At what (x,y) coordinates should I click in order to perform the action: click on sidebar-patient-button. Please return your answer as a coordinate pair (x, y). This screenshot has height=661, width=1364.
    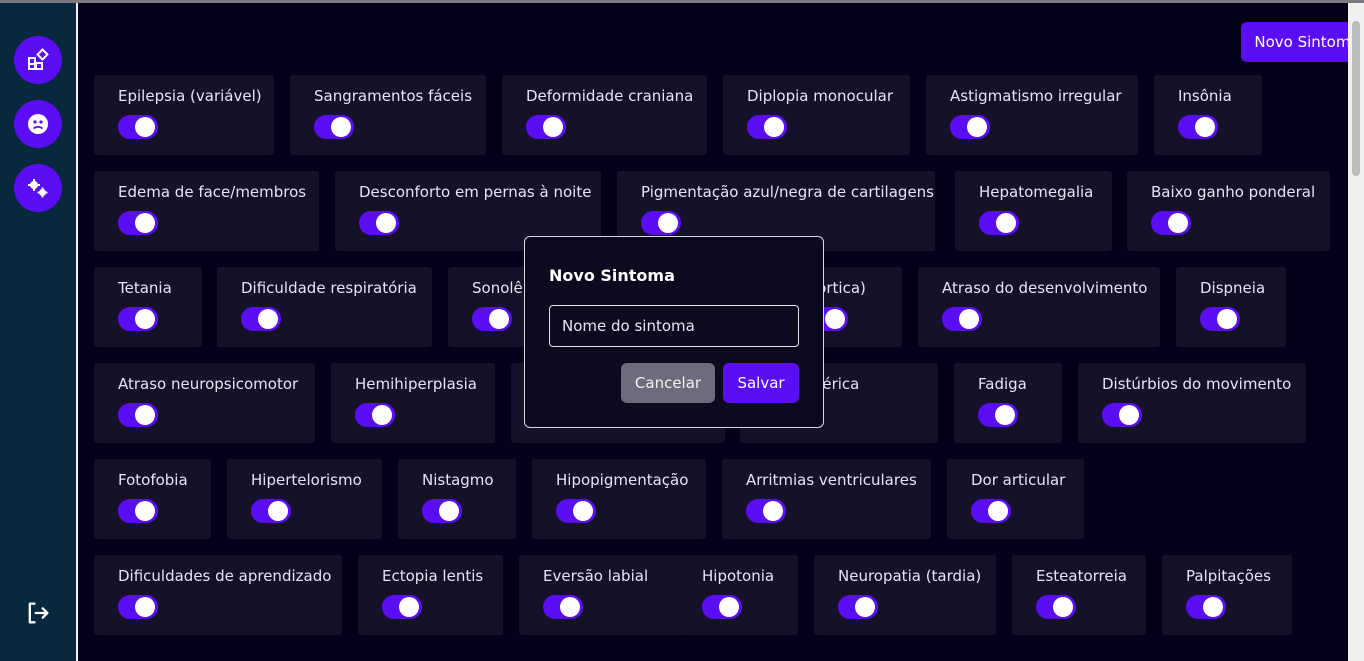
    Looking at the image, I should click on (38, 124).